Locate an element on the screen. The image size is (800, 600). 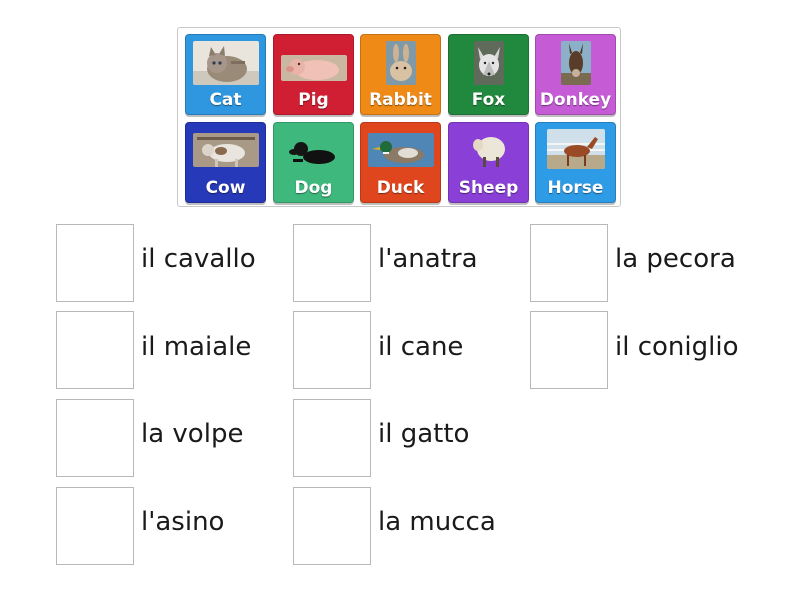
tile-cat: Cat is located at coordinates (225, 74).